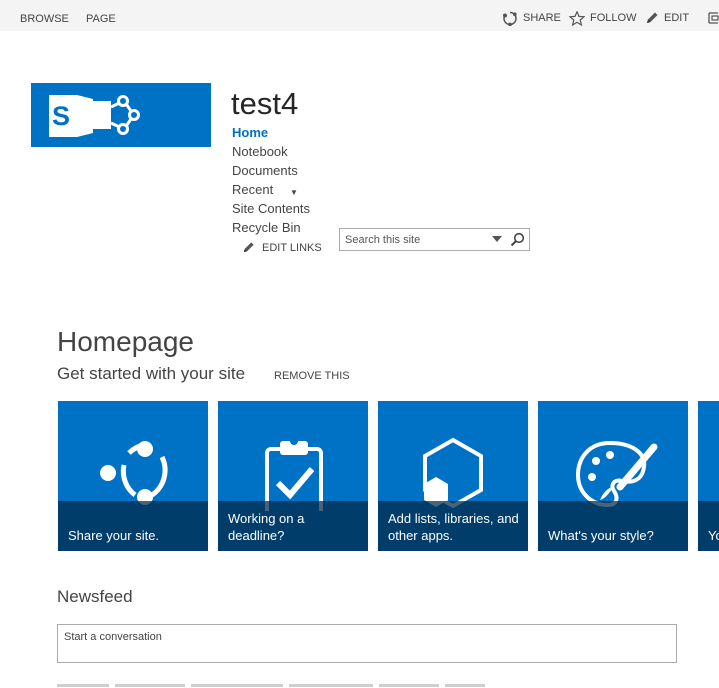  Describe the element at coordinates (601, 535) in the screenshot. I see `tile-caption-text: What's your style?` at that location.